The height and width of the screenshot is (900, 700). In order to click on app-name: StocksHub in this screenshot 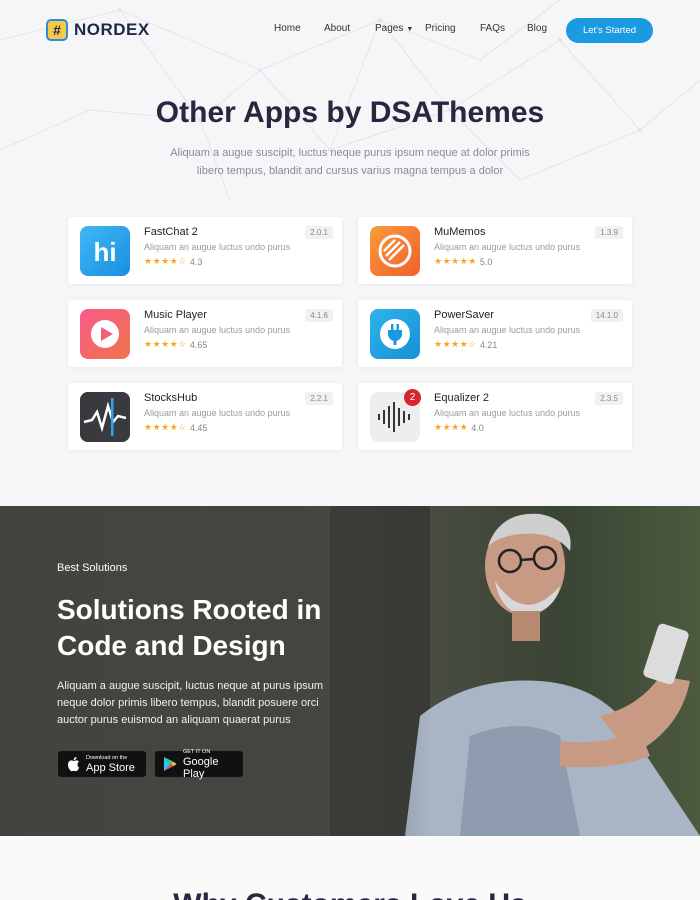, I will do `click(171, 398)`.